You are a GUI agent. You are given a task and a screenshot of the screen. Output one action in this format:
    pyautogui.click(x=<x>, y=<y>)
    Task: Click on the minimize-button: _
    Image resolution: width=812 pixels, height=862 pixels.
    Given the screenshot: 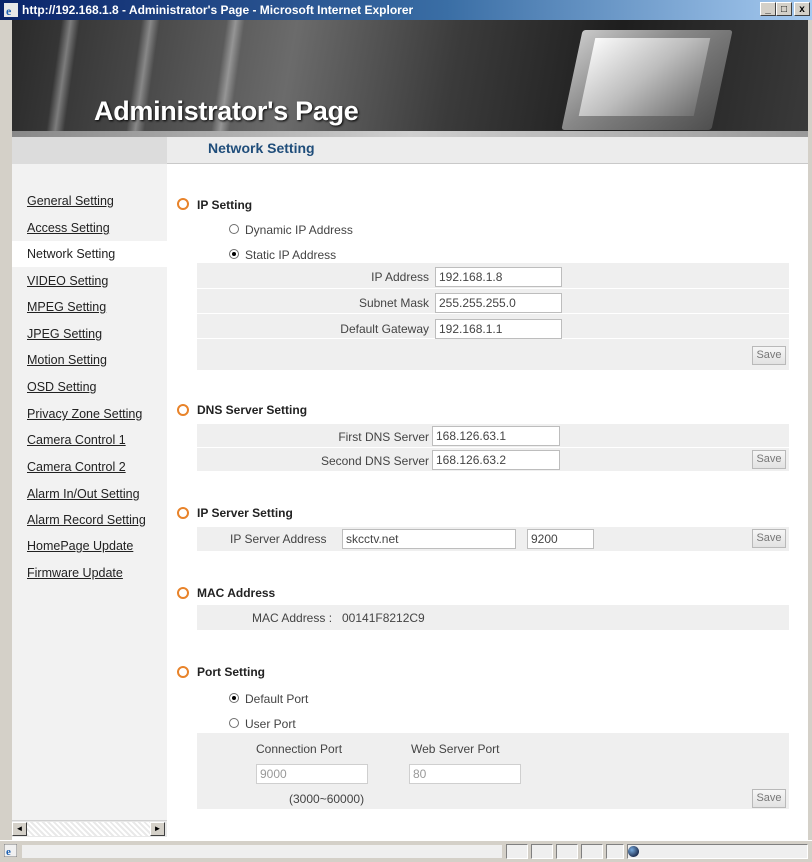 What is the action you would take?
    pyautogui.click(x=768, y=9)
    